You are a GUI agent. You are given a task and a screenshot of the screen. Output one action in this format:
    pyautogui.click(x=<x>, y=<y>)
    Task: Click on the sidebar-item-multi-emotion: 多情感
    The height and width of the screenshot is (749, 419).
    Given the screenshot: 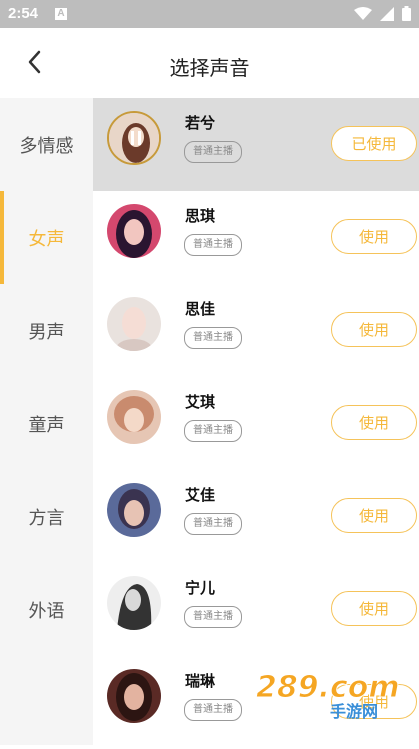 What is the action you would take?
    pyautogui.click(x=46, y=144)
    